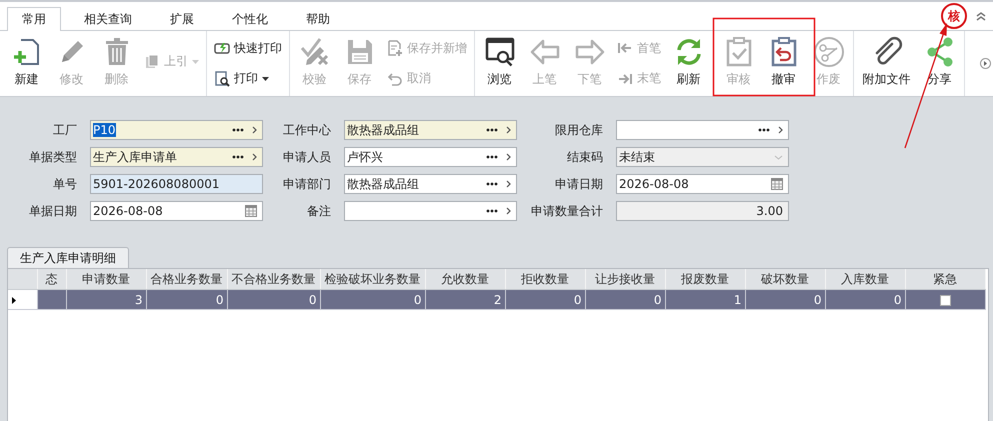 The width and height of the screenshot is (993, 421). What do you see at coordinates (945, 279) in the screenshot?
I see `column-header: 紧急` at bounding box center [945, 279].